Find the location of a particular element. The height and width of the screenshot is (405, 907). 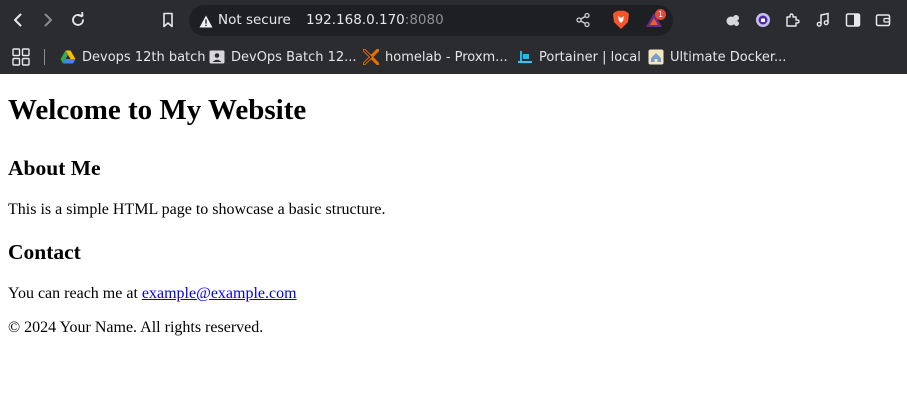

extensions-puzzle-icon is located at coordinates (793, 20).